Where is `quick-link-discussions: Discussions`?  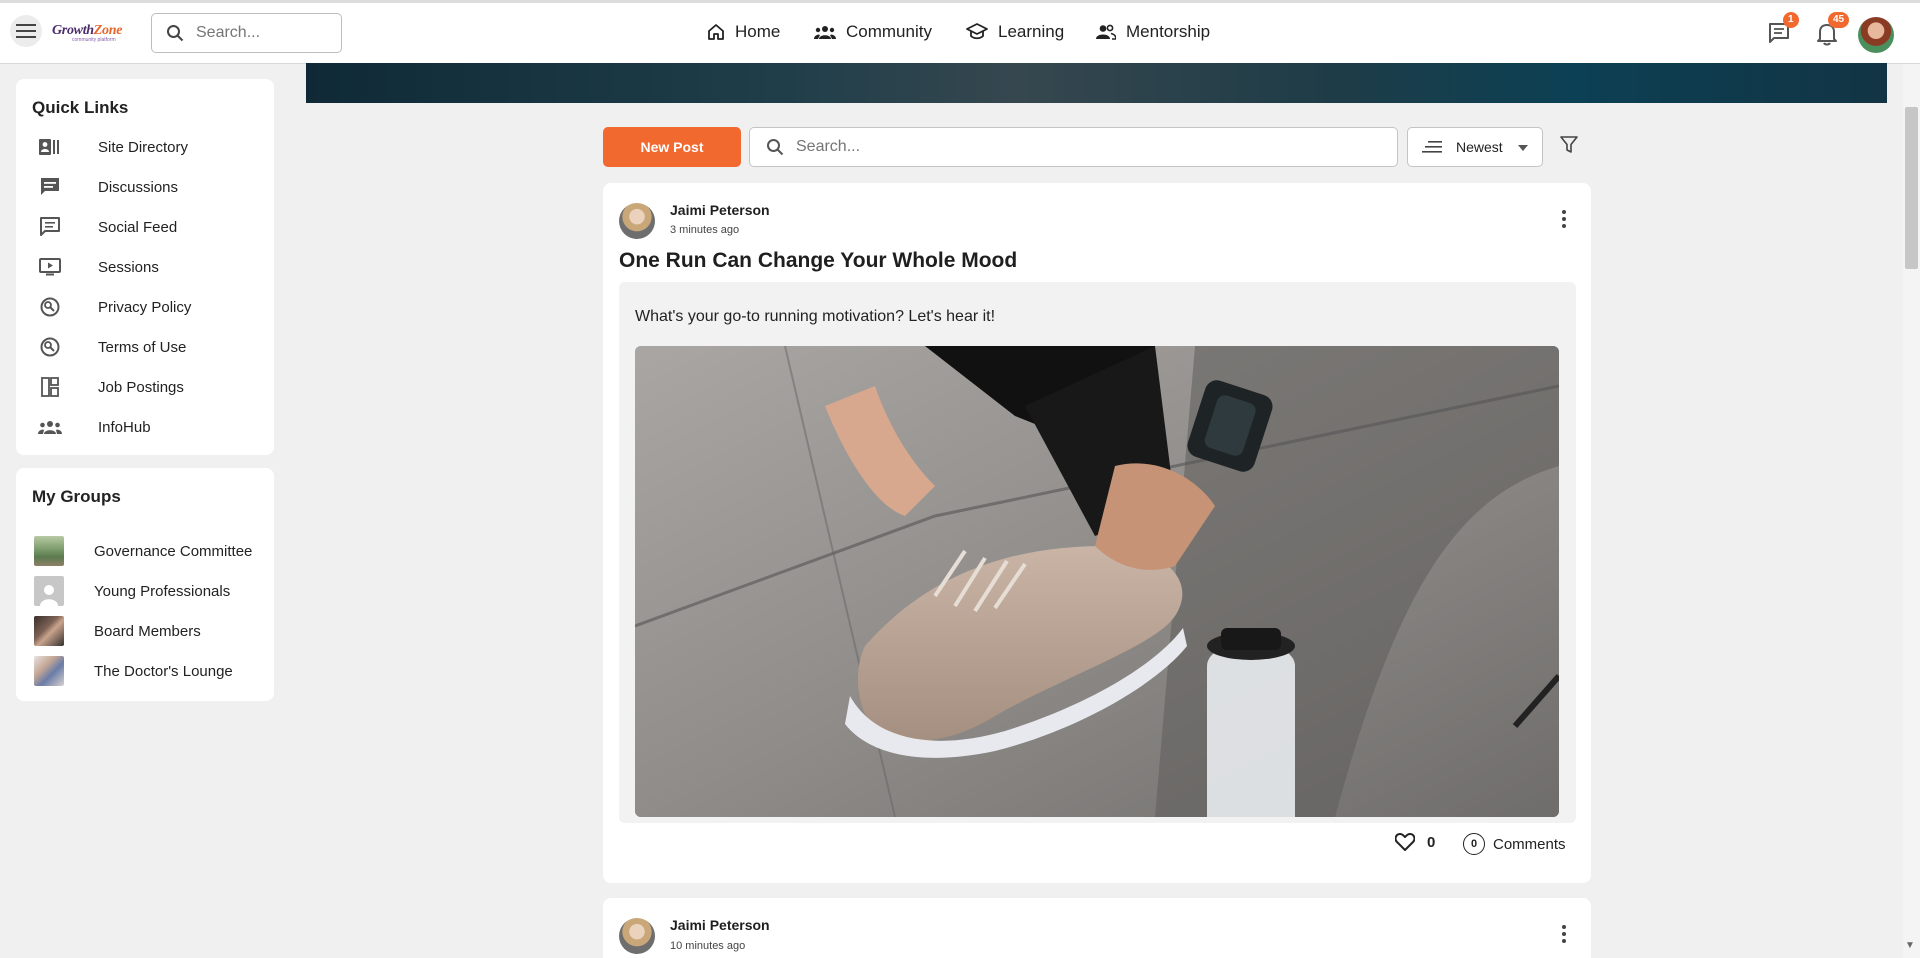 quick-link-discussions: Discussions is located at coordinates (108, 187).